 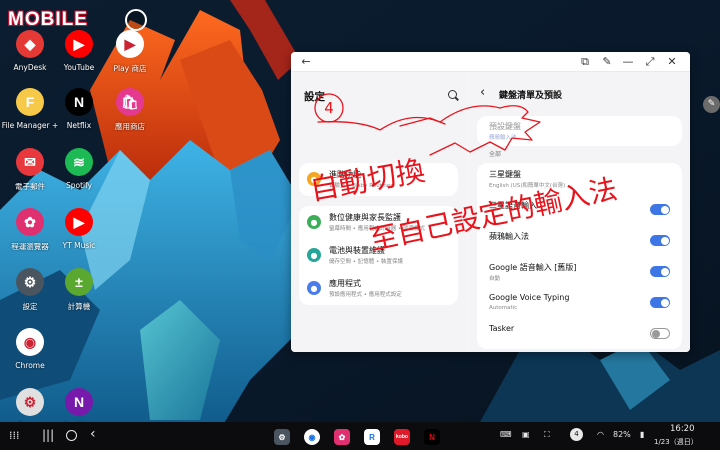 I want to click on keyboard-subtitle: 自動, so click(x=495, y=279).